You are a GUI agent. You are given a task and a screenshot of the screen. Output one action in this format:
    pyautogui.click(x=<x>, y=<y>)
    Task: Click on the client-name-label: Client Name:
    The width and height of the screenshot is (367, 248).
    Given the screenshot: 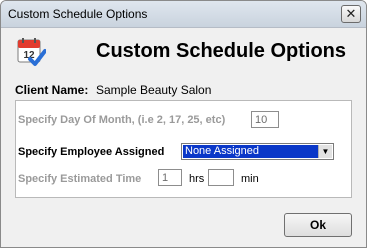 What is the action you would take?
    pyautogui.click(x=52, y=90)
    